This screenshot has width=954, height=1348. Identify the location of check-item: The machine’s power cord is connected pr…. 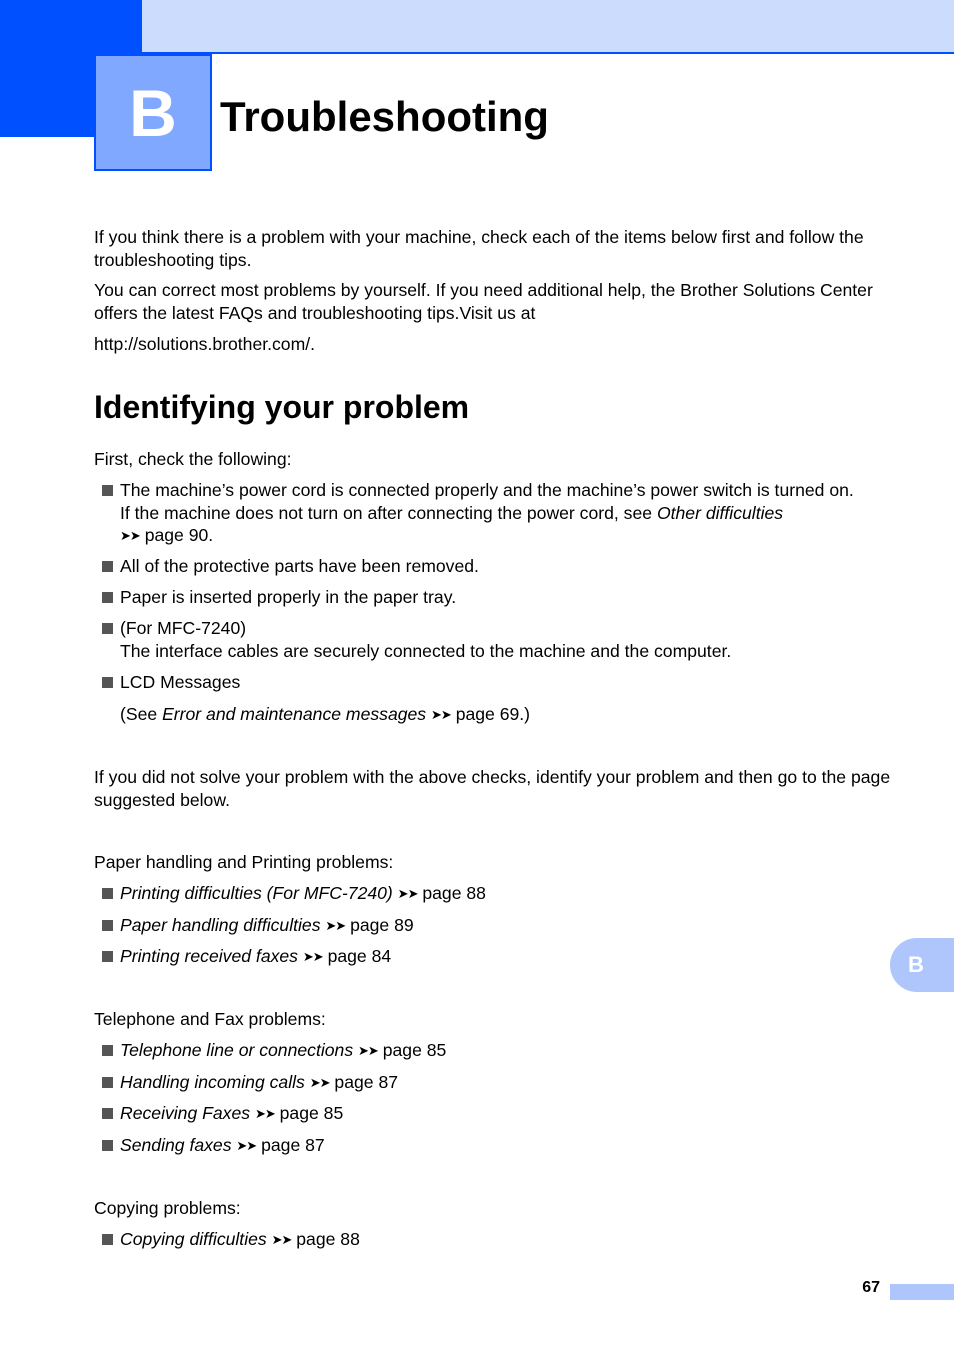
(501, 513).